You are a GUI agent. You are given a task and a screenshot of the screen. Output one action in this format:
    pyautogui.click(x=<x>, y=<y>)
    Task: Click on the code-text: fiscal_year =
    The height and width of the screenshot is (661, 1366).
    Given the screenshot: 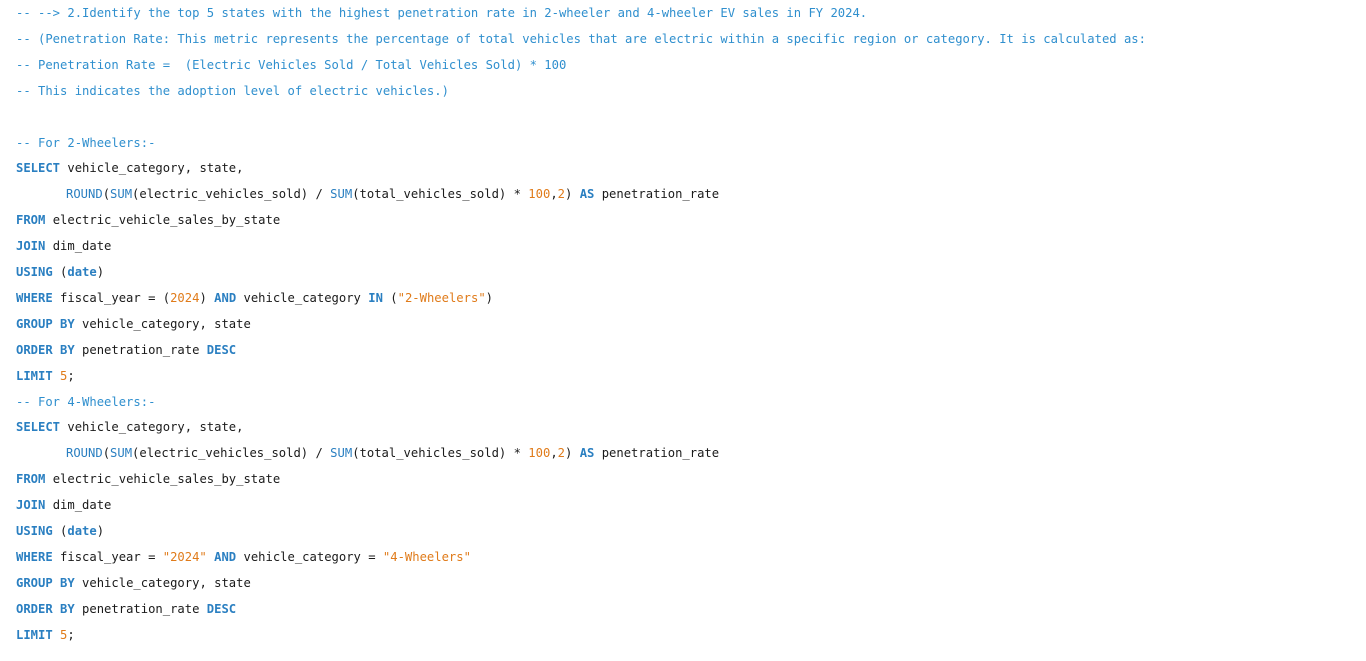 What is the action you would take?
    pyautogui.click(x=107, y=556)
    